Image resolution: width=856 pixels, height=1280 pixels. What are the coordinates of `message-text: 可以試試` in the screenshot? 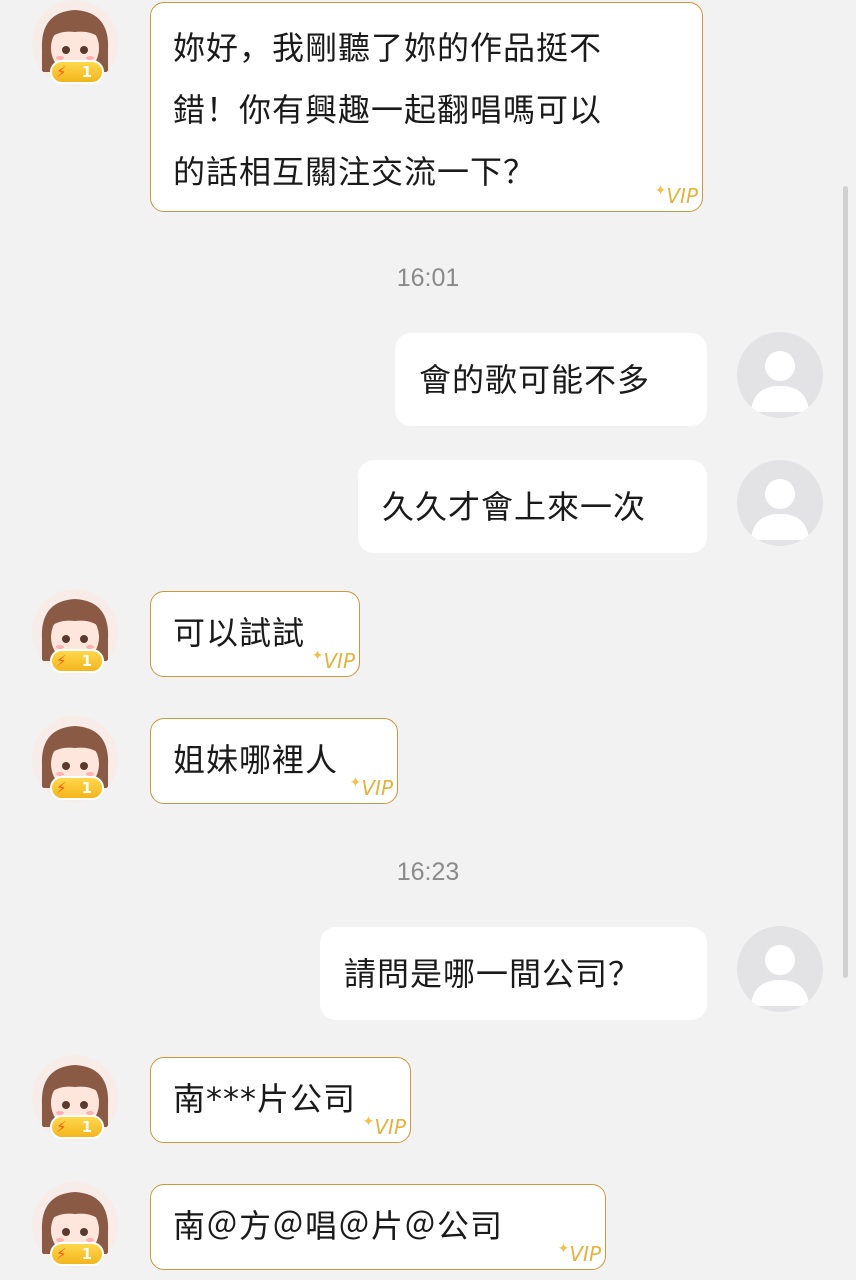 It's located at (239, 633).